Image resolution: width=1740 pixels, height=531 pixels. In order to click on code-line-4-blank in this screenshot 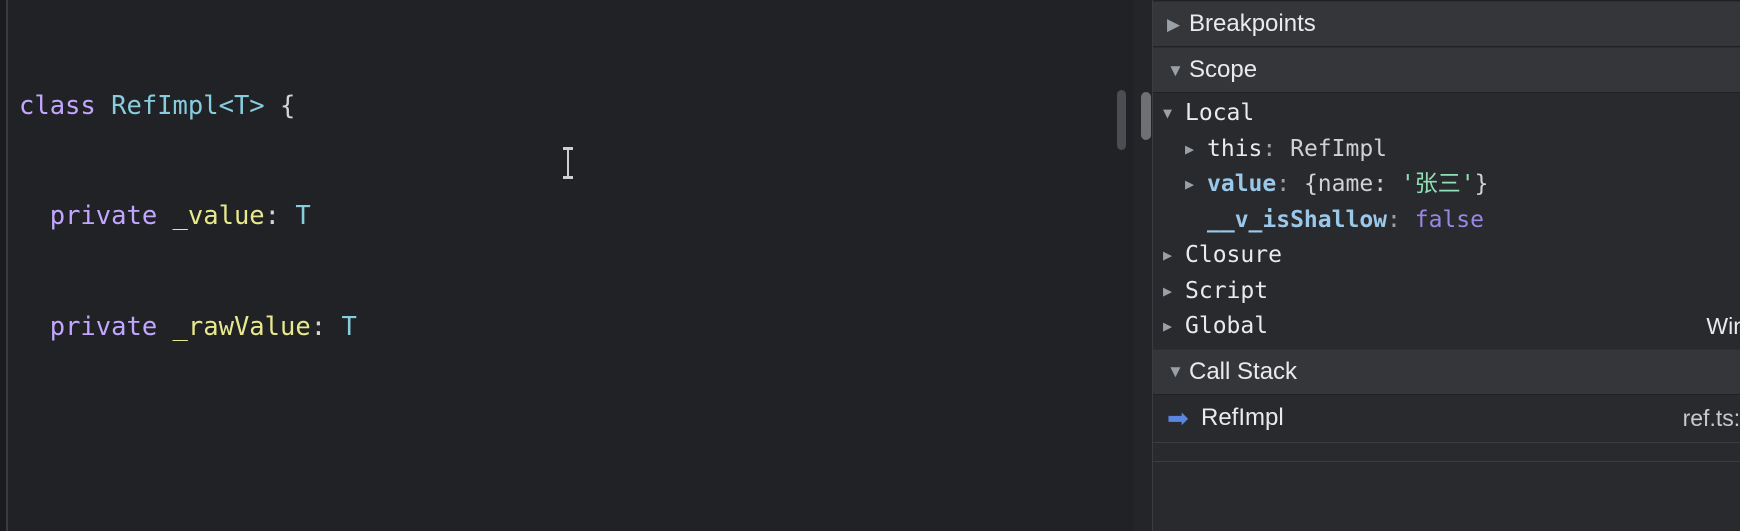, I will do `click(571, 438)`.